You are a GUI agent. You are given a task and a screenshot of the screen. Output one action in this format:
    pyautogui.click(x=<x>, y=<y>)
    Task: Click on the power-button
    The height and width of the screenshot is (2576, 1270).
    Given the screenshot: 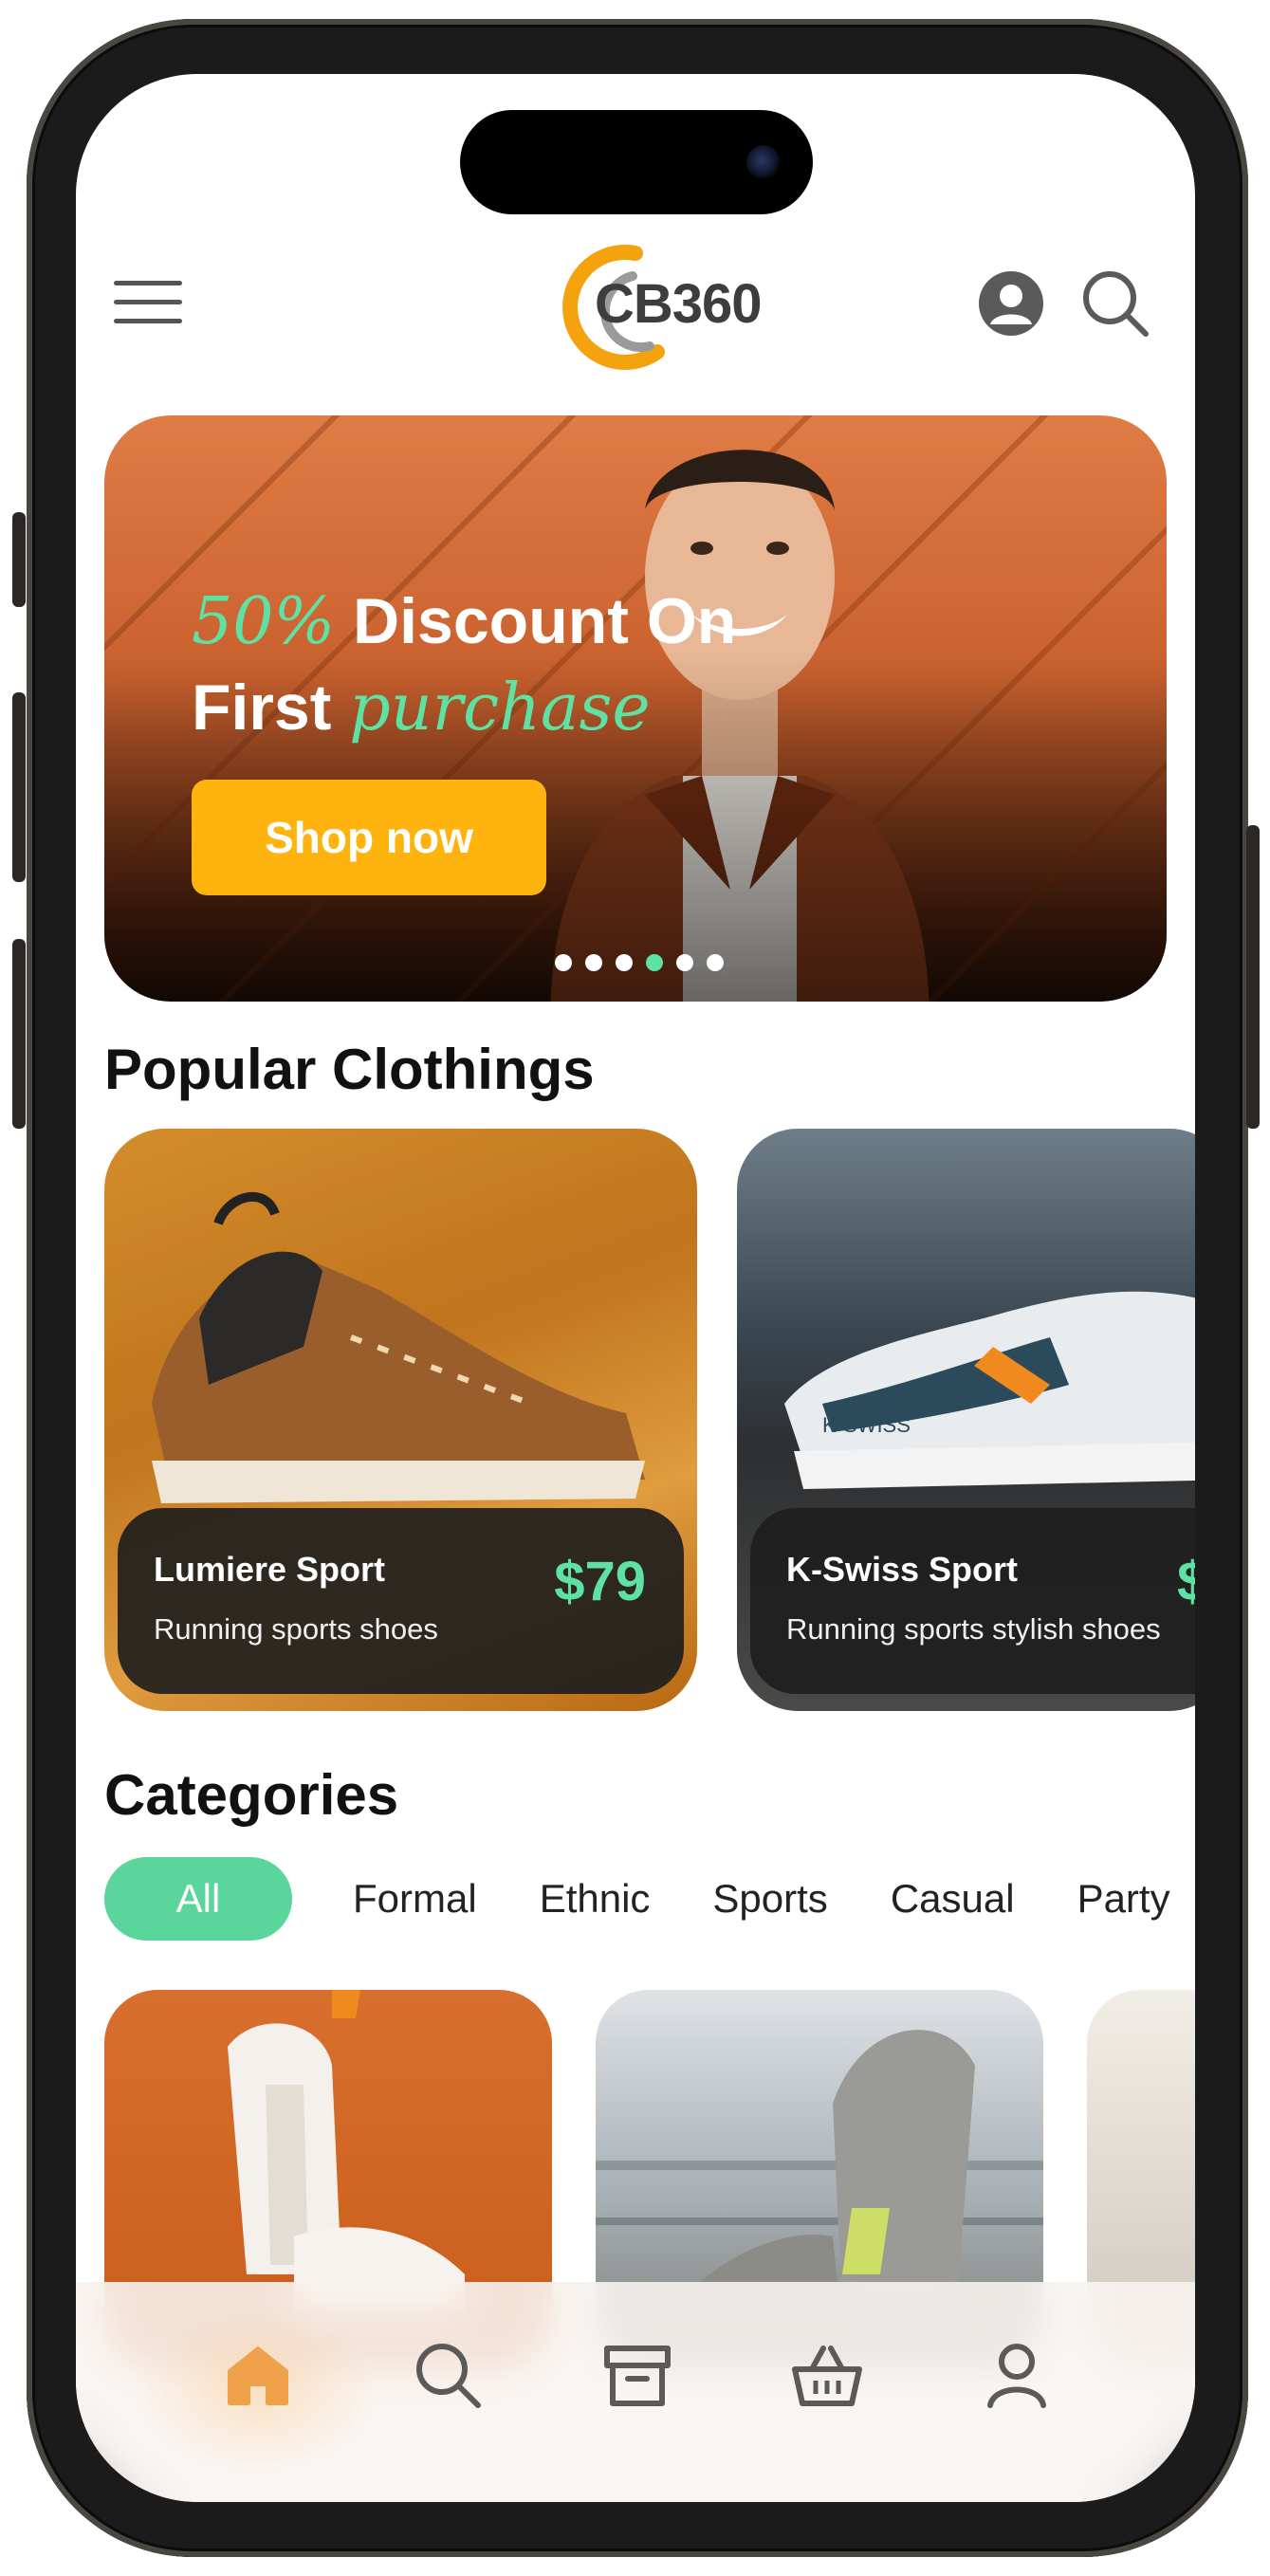 What is the action you would take?
    pyautogui.click(x=1253, y=977)
    